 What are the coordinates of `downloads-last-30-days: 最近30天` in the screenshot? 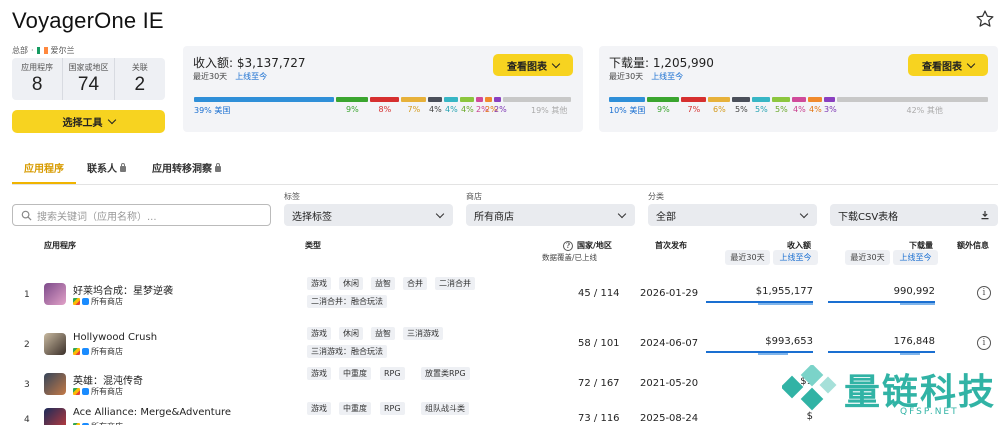 It's located at (626, 76).